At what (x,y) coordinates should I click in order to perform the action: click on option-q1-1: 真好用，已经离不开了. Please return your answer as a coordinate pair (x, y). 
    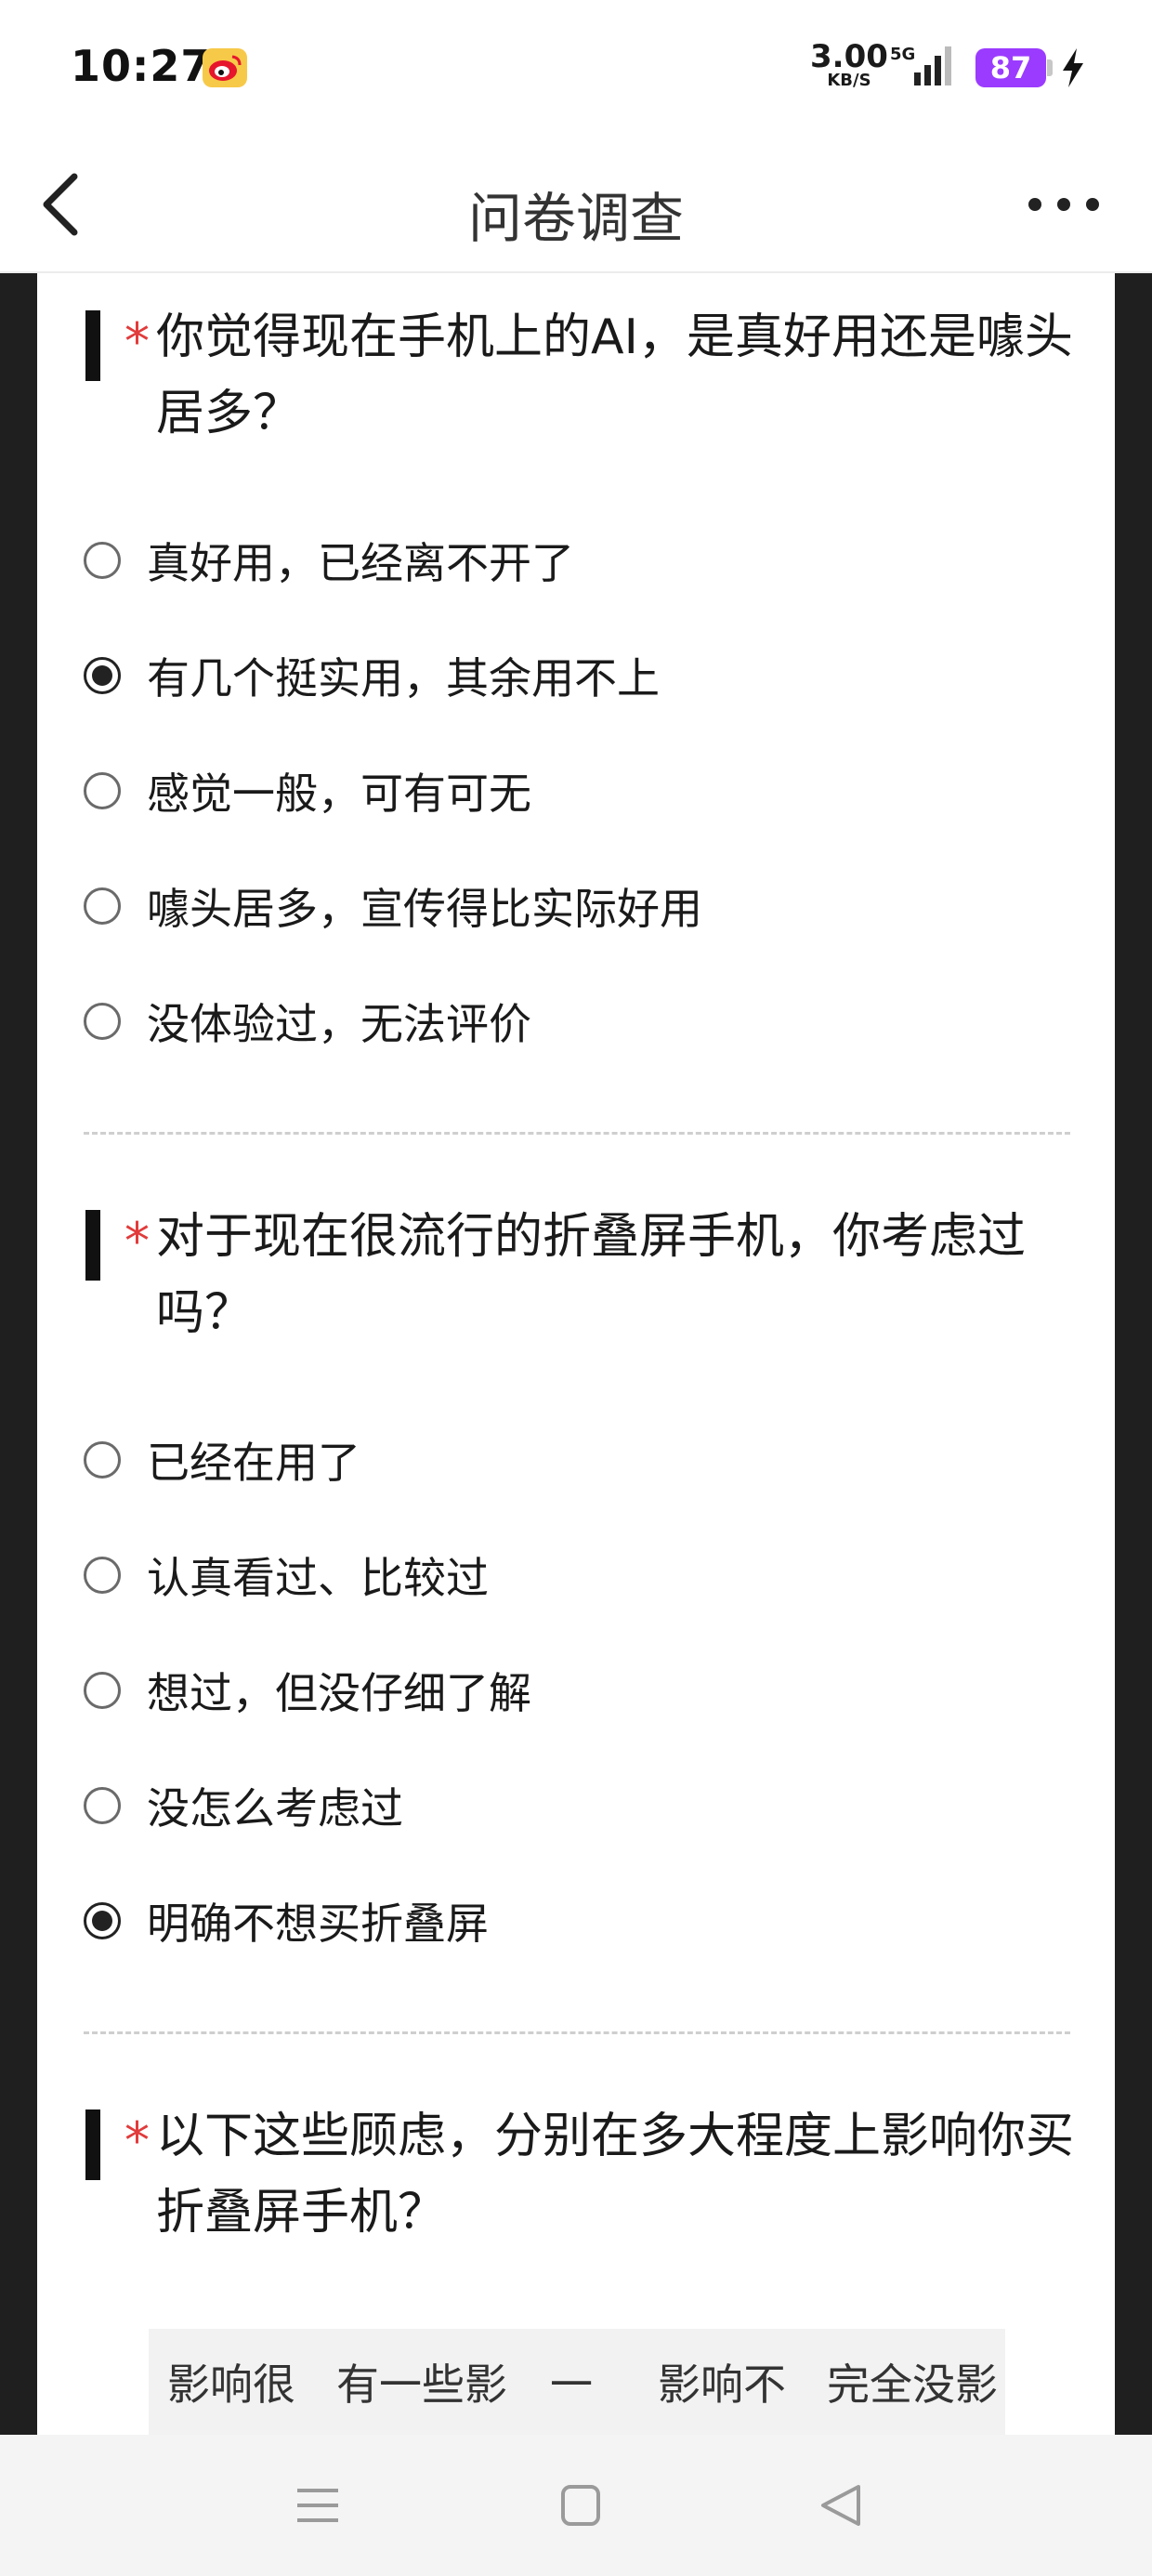
    Looking at the image, I should click on (546, 563).